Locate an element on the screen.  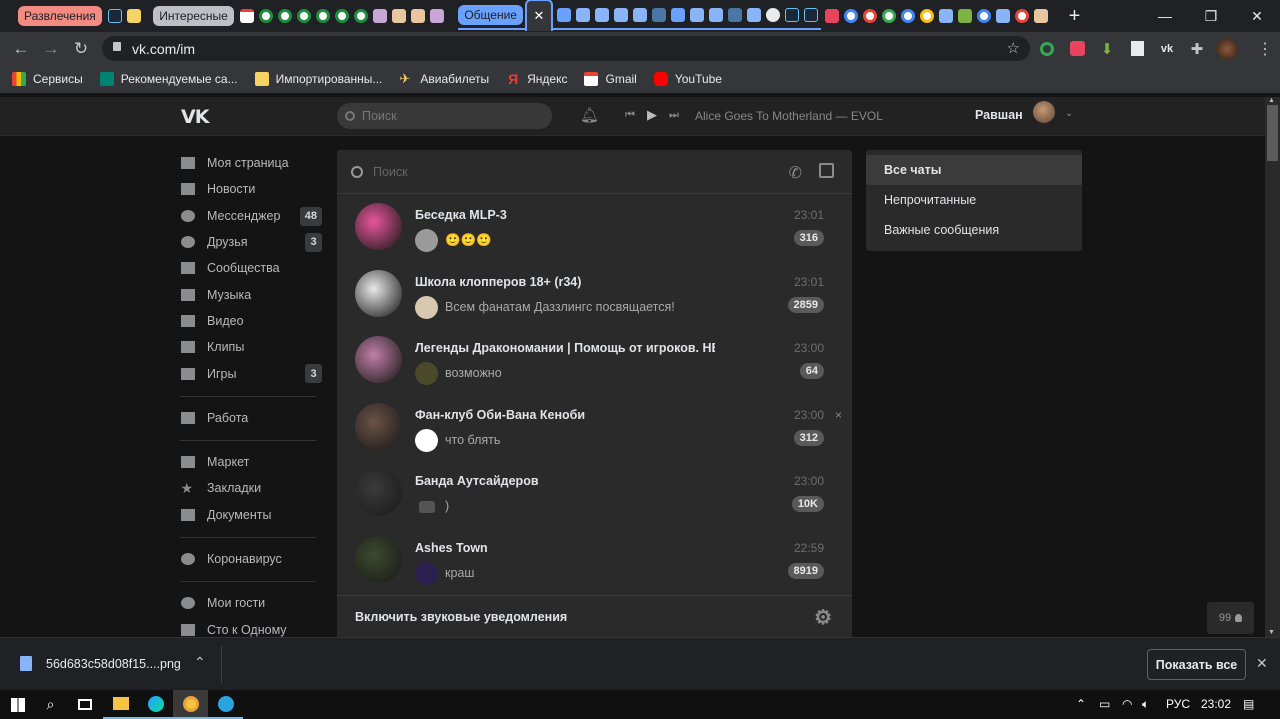
forward-icon: → is located at coordinates (51, 49).